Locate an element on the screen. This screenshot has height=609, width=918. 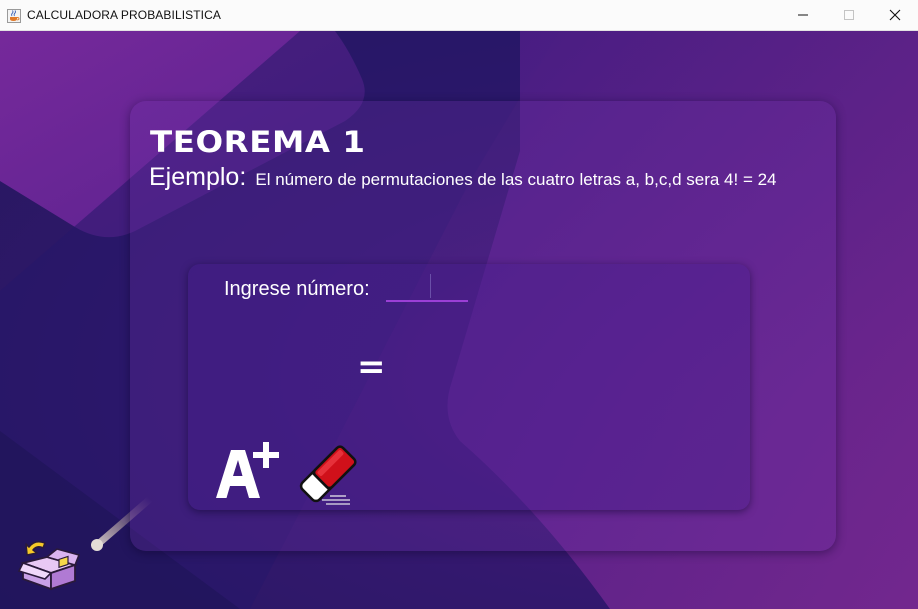
maximize-button is located at coordinates (849, 15).